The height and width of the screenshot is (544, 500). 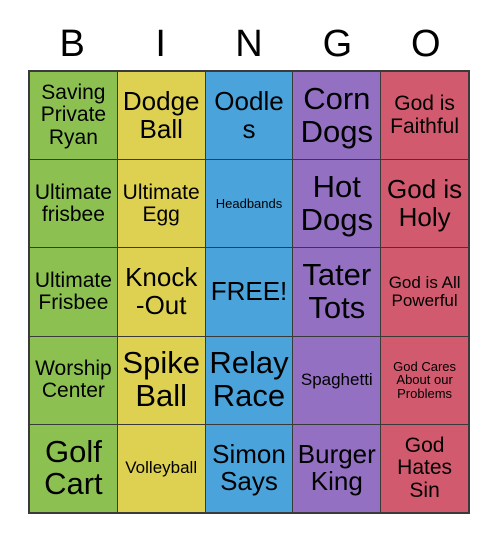 I want to click on bingo-cell-n4: Relay Race, so click(x=249, y=380).